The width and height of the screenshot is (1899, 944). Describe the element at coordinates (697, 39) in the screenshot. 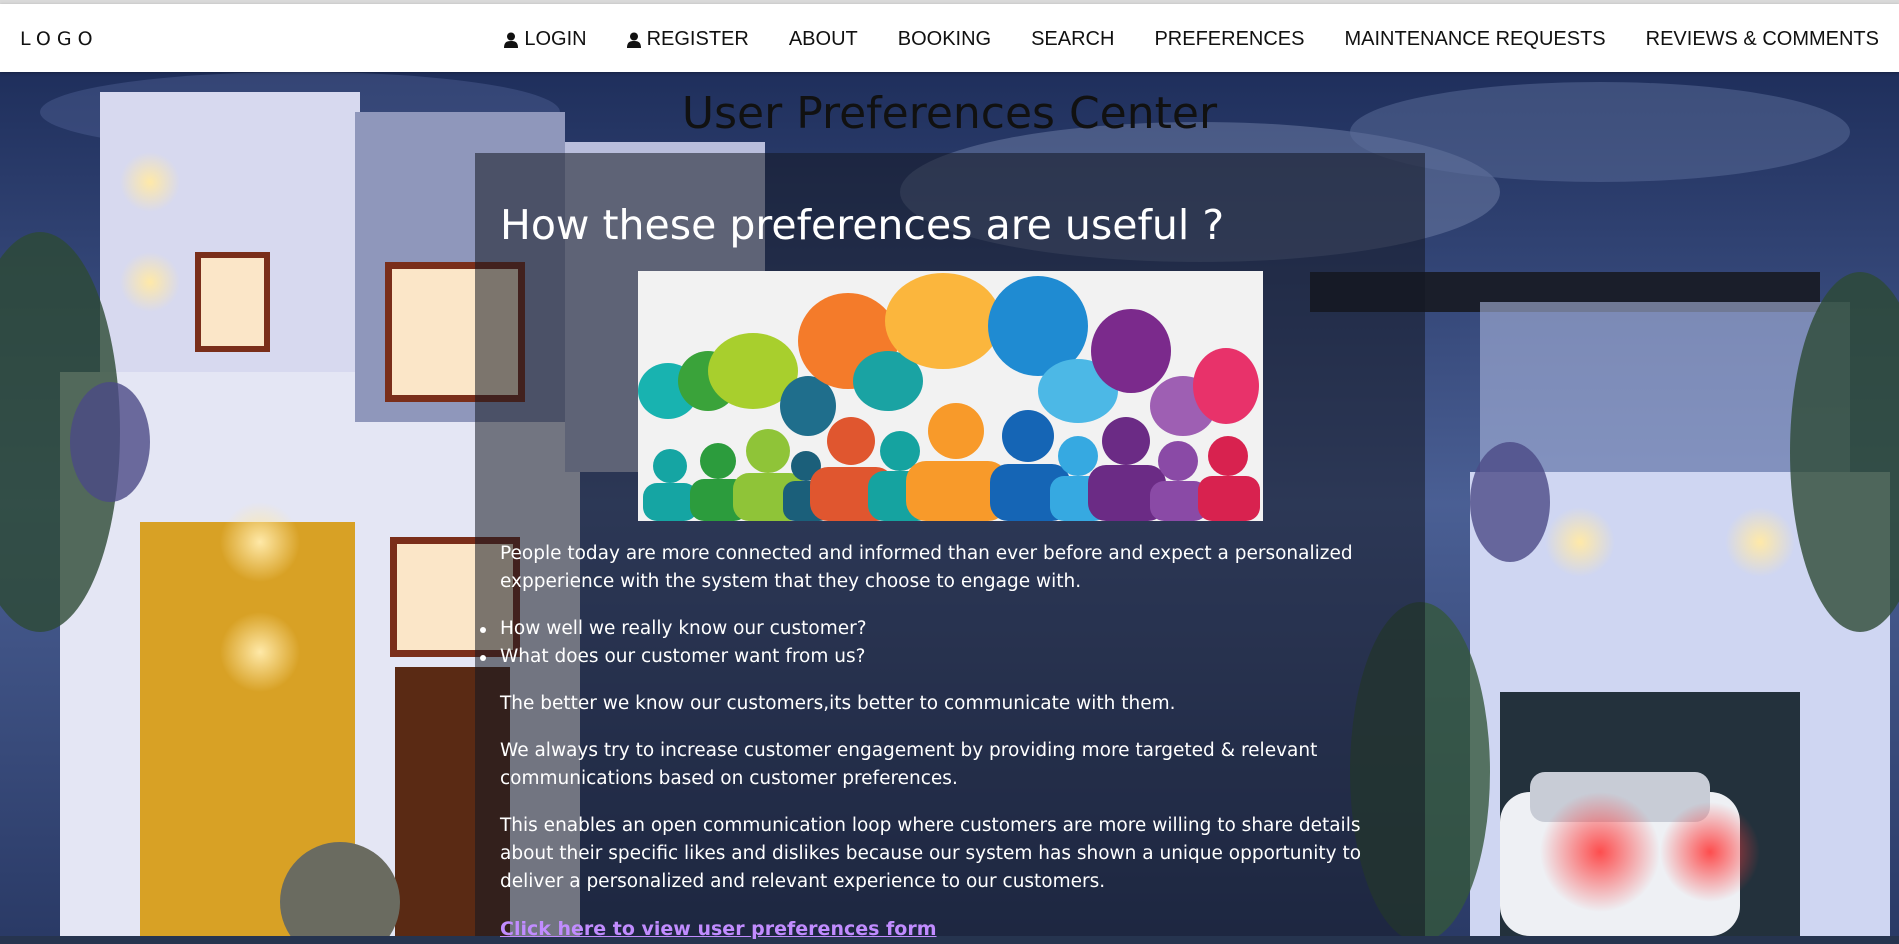

I see `nav-register-label: REGISTER` at that location.